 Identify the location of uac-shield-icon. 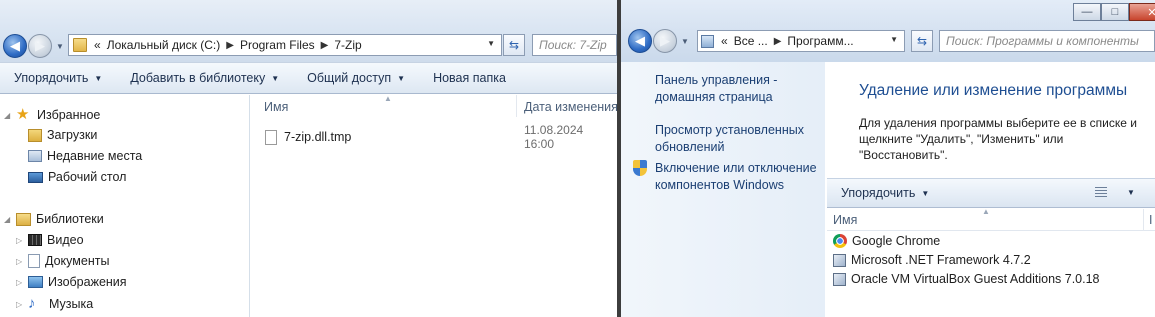
(640, 168).